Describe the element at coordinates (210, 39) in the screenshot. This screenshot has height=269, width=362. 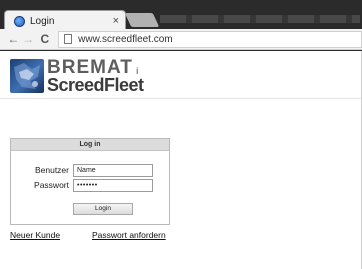
I see `address-bar: www.screedfleet.com` at that location.